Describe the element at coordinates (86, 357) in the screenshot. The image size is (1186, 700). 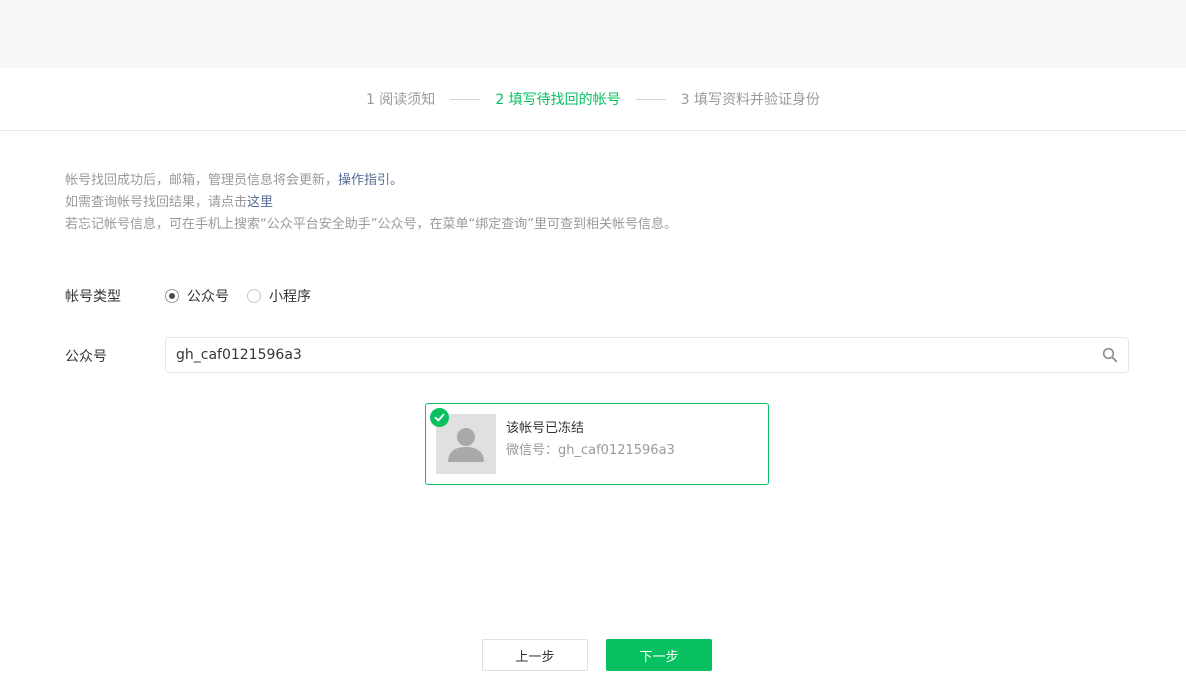
I see `account-field-label: 公众号` at that location.